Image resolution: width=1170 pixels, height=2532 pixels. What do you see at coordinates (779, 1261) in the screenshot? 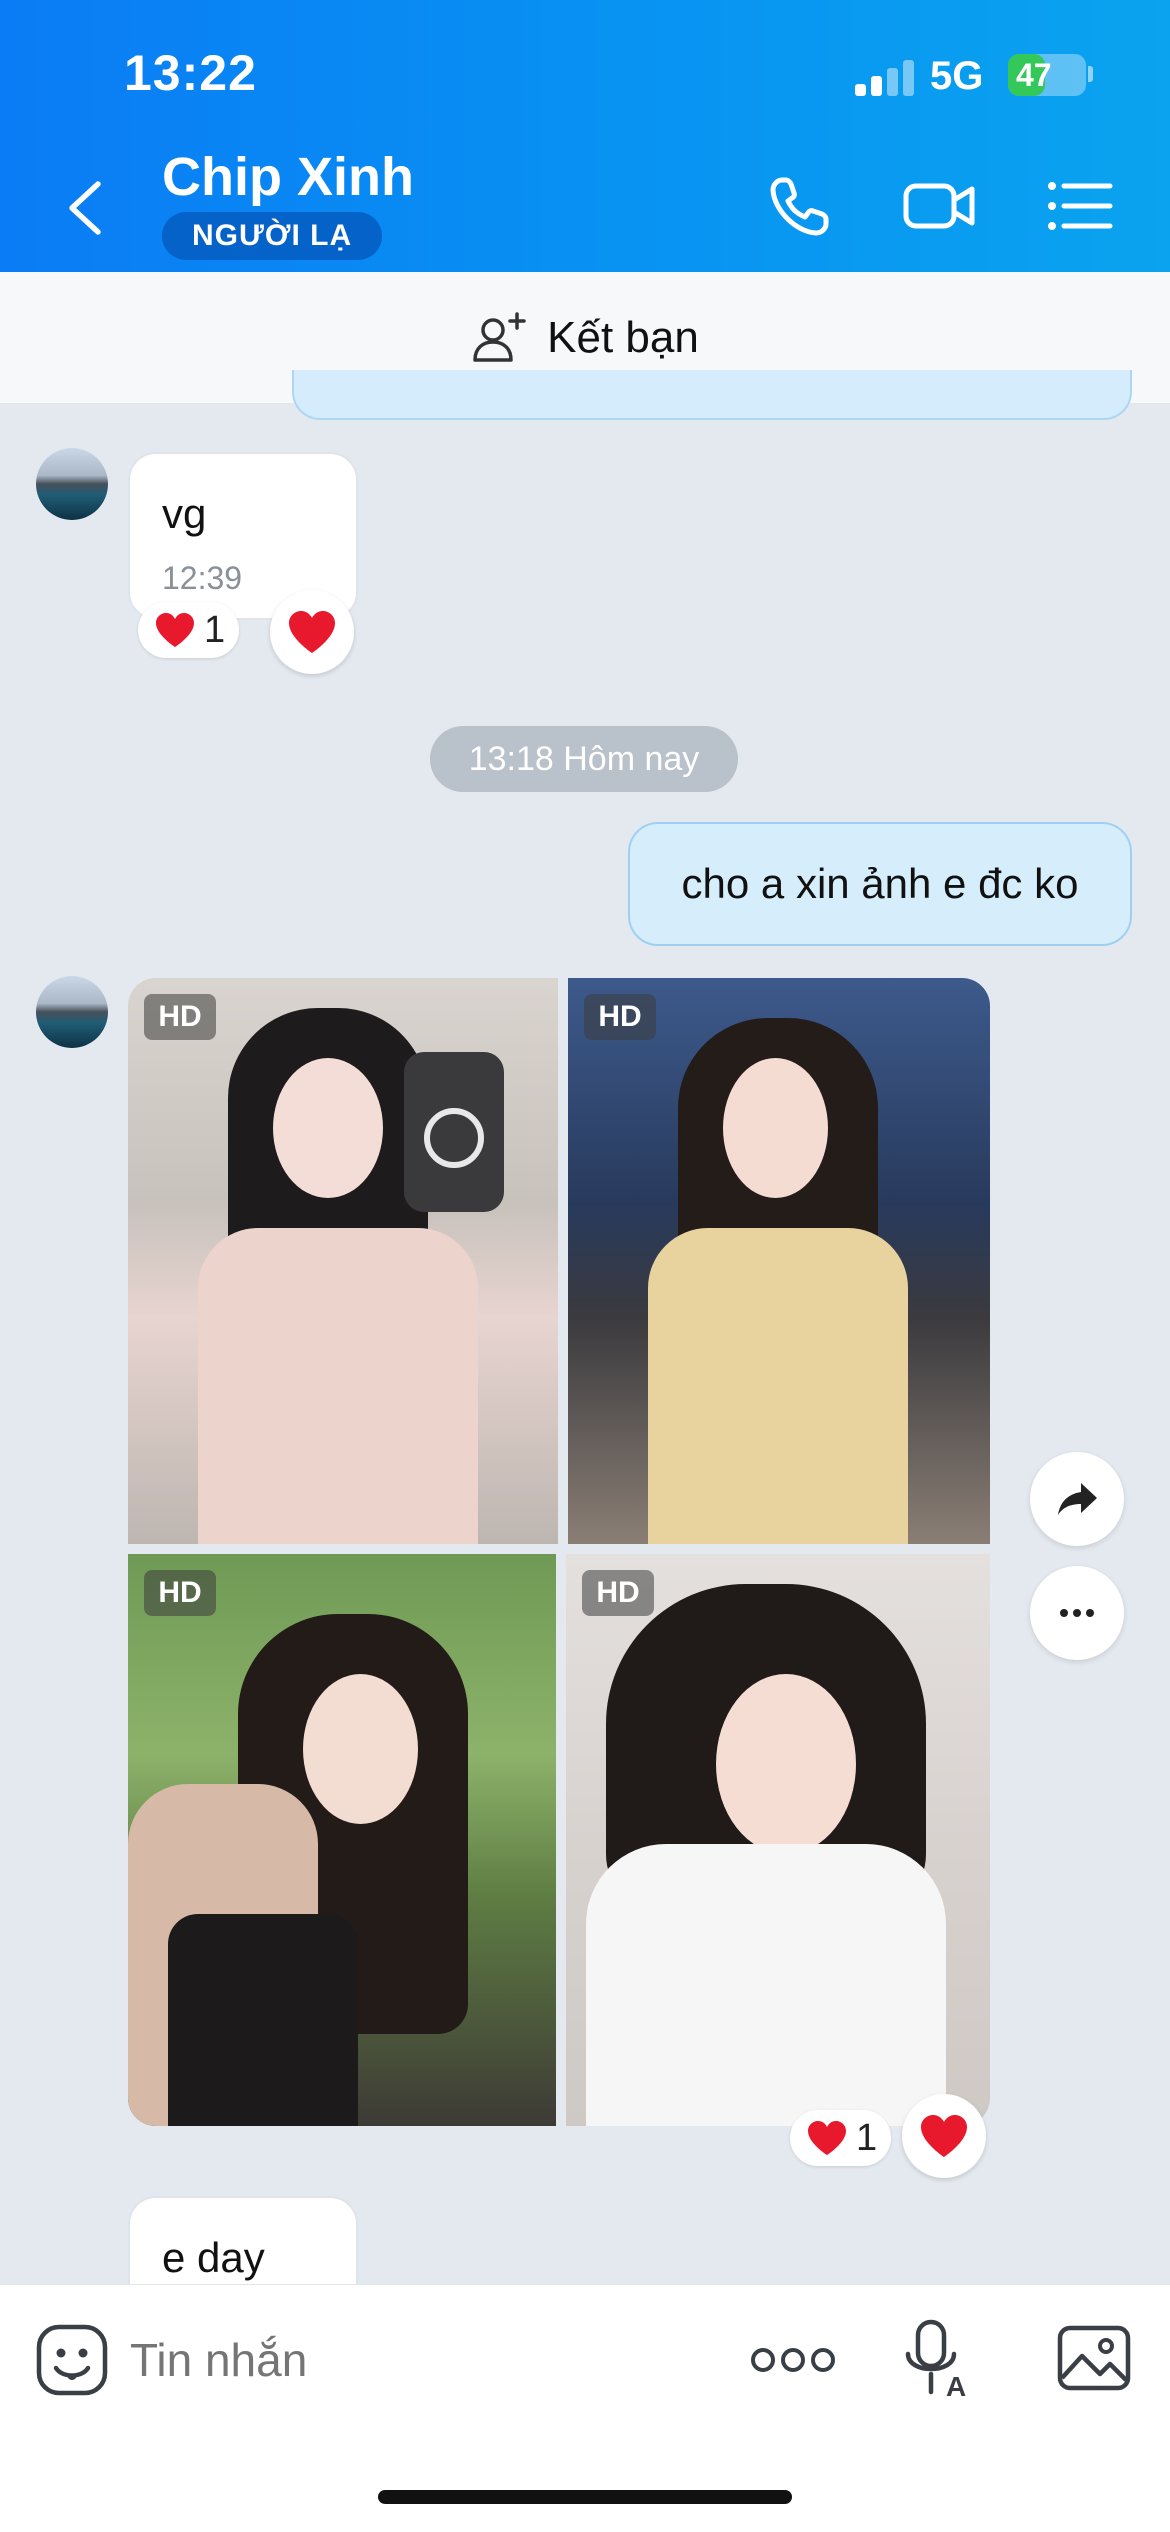
I see `photo-2: HD` at bounding box center [779, 1261].